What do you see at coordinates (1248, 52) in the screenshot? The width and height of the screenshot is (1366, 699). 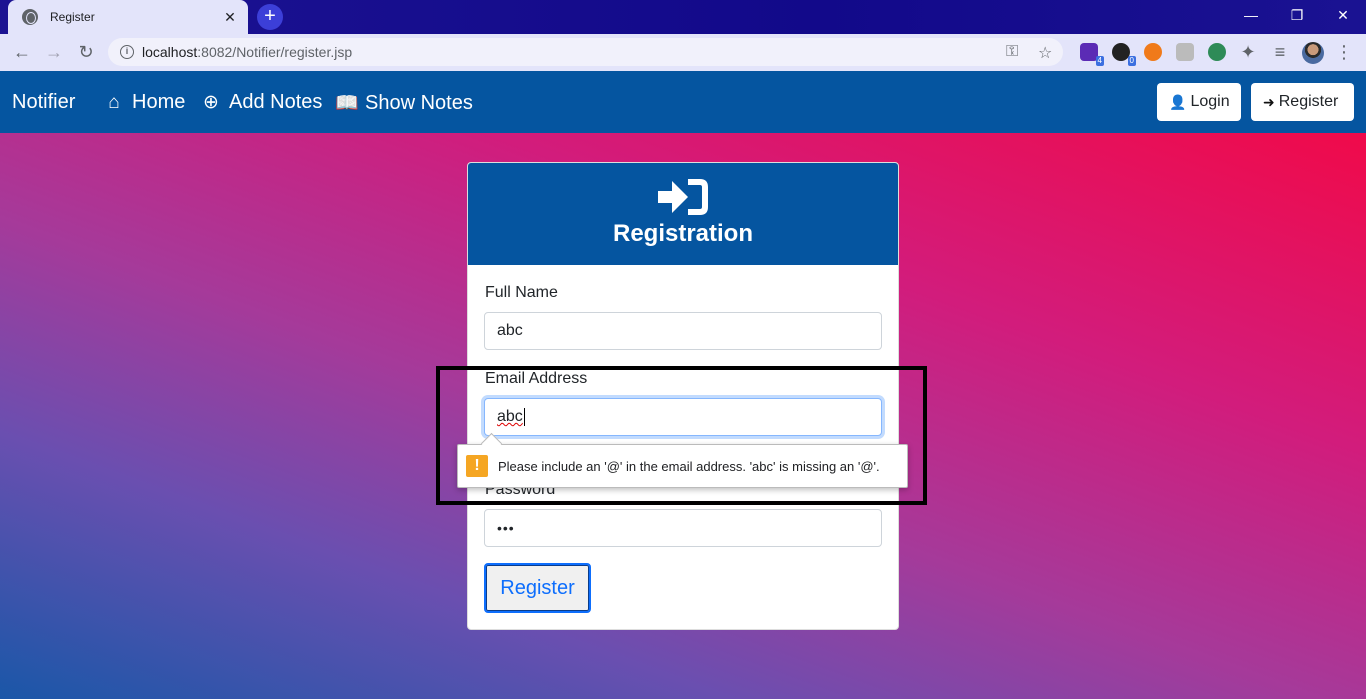 I see `puzzle-icon: ✦` at bounding box center [1248, 52].